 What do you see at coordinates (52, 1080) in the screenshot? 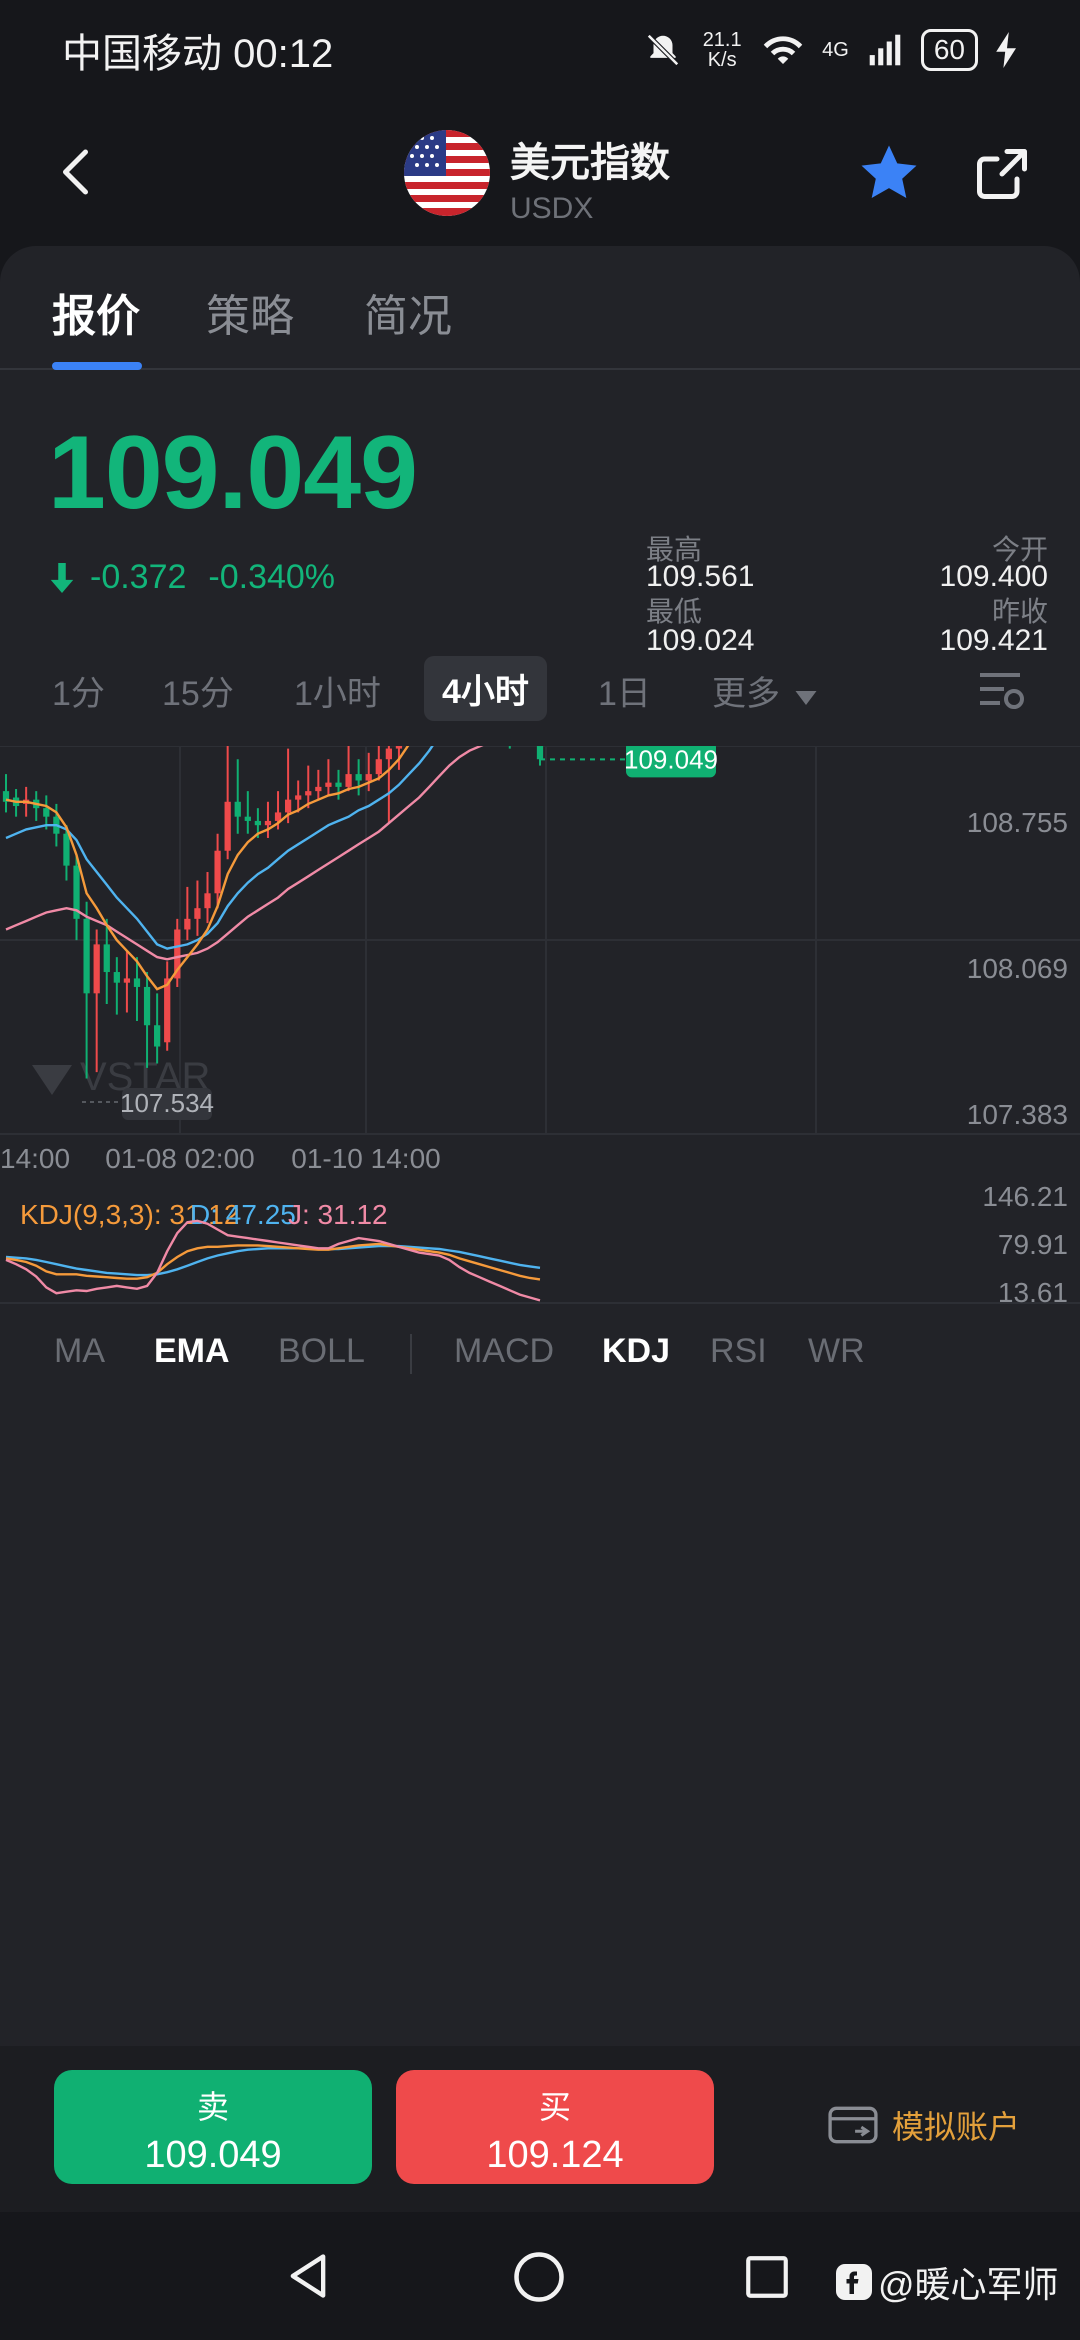
I see `vstar-logo-icon` at bounding box center [52, 1080].